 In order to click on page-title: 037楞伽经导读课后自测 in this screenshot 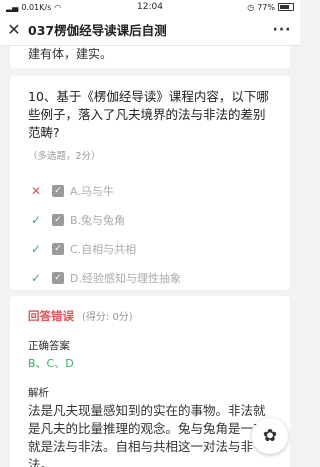, I will do `click(97, 30)`.